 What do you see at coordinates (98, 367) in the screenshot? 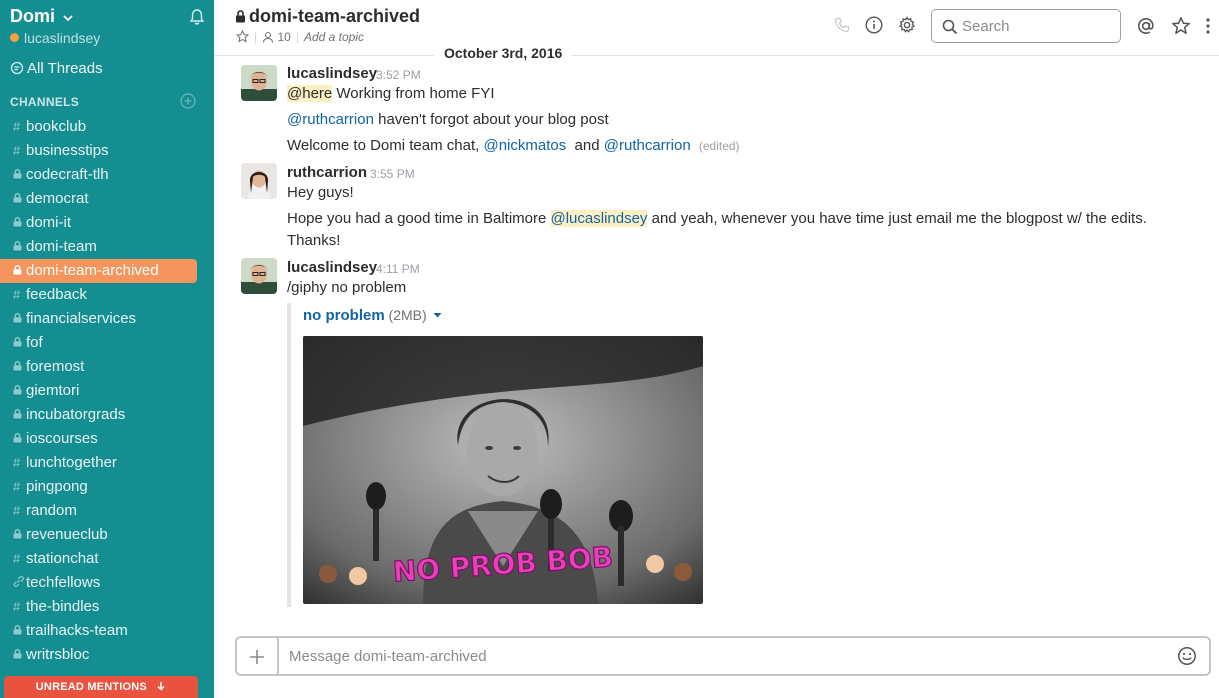
I see `sidebar-item-foremost: foremost` at bounding box center [98, 367].